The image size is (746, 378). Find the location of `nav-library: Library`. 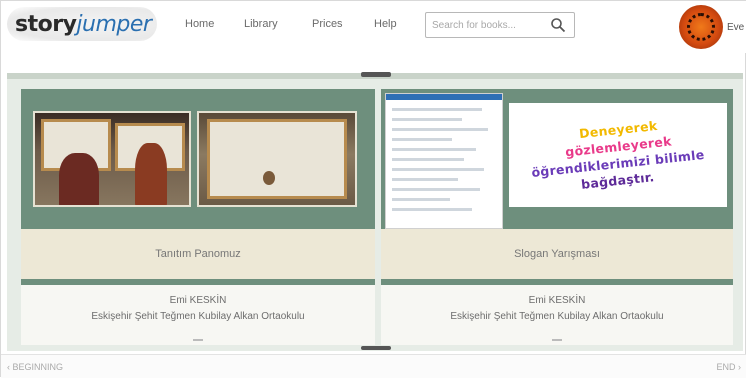

nav-library: Library is located at coordinates (261, 24).